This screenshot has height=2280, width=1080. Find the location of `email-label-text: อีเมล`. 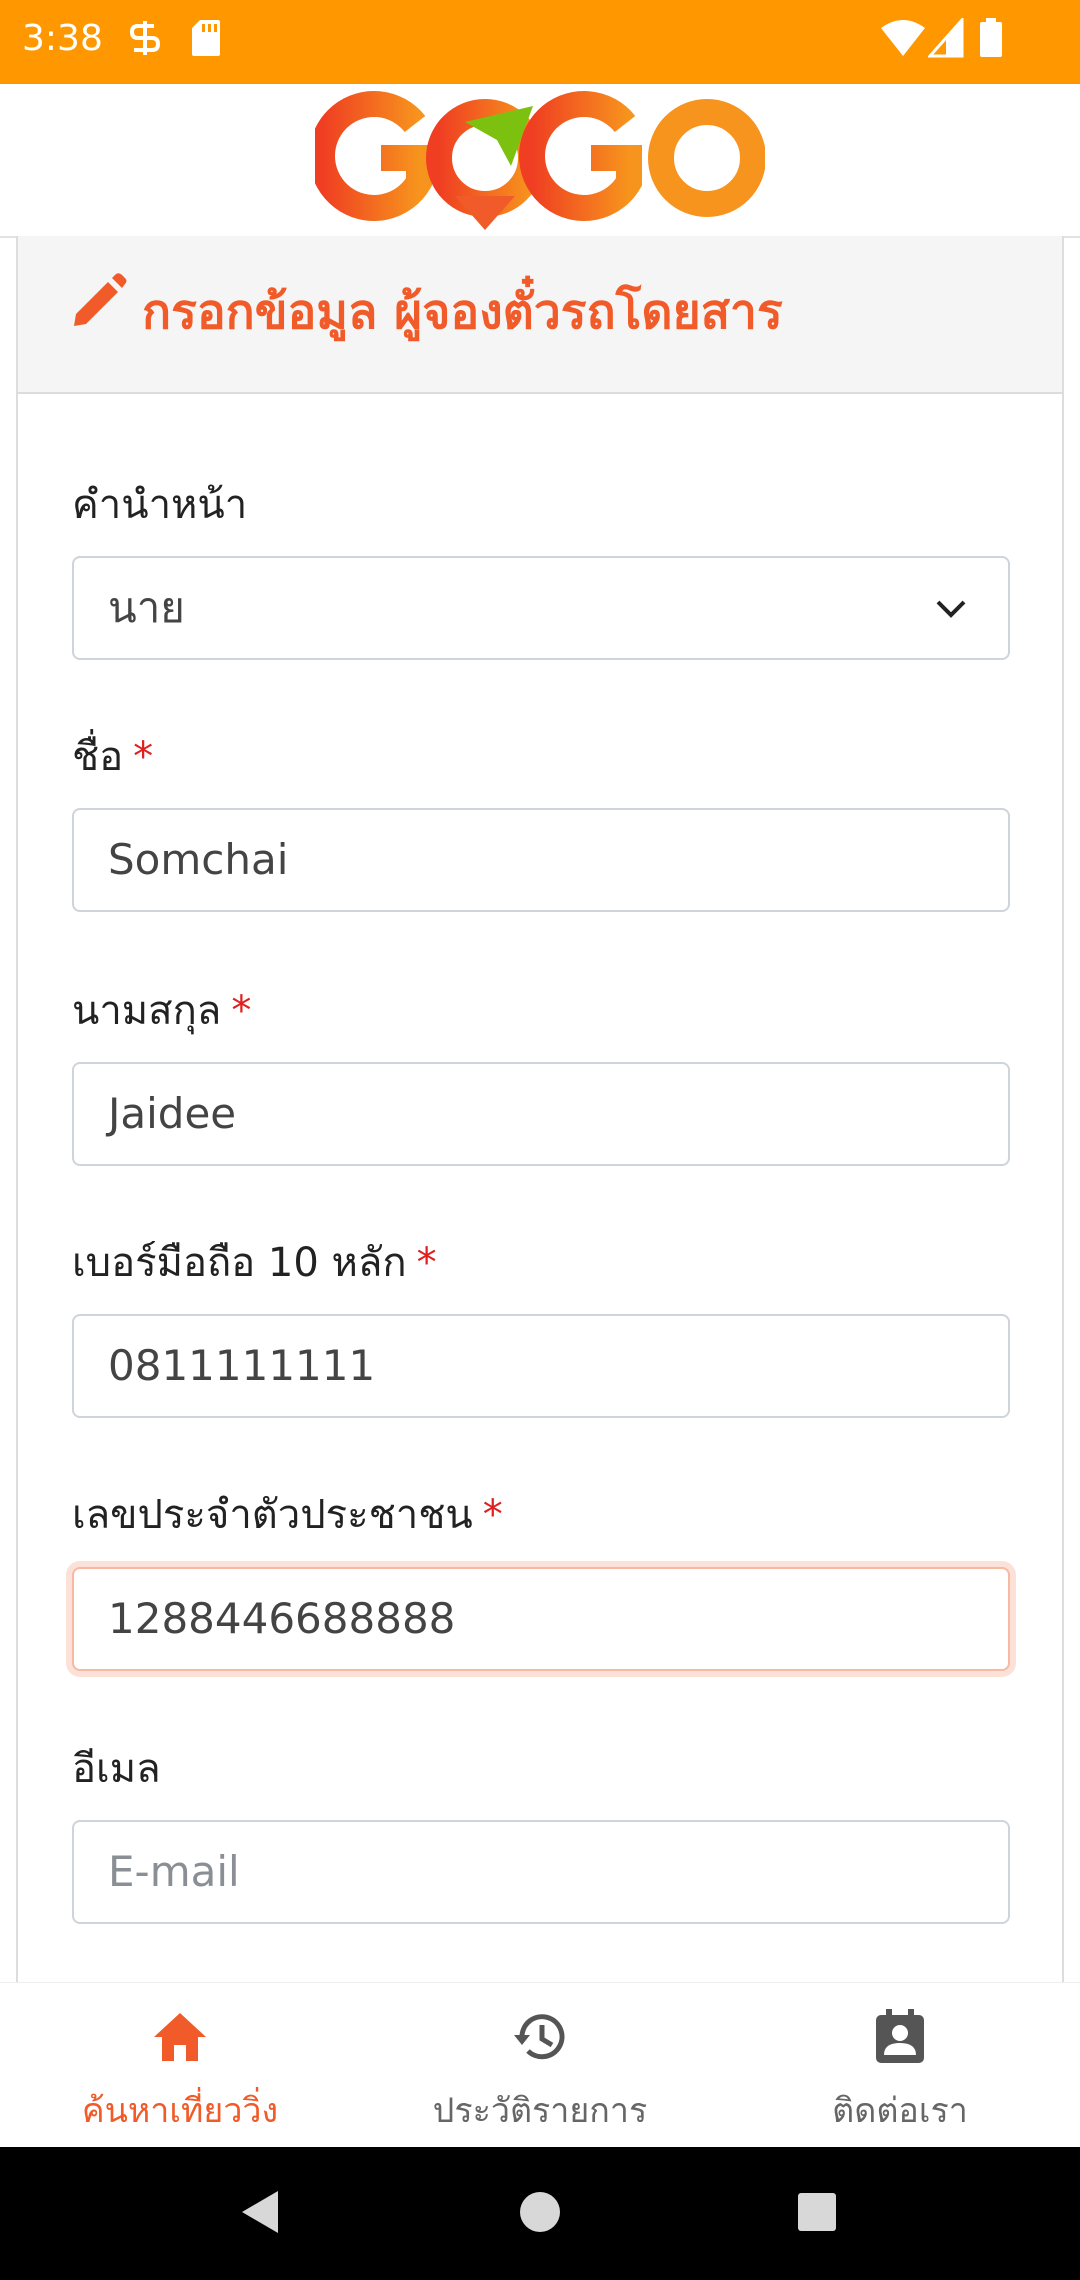

email-label-text: อีเมล is located at coordinates (116, 1769).